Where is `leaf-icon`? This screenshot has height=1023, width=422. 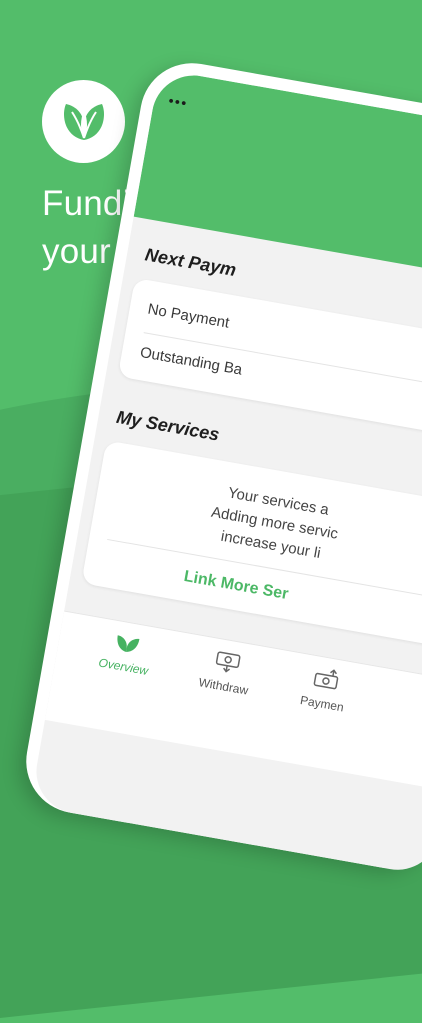 leaf-icon is located at coordinates (128, 643).